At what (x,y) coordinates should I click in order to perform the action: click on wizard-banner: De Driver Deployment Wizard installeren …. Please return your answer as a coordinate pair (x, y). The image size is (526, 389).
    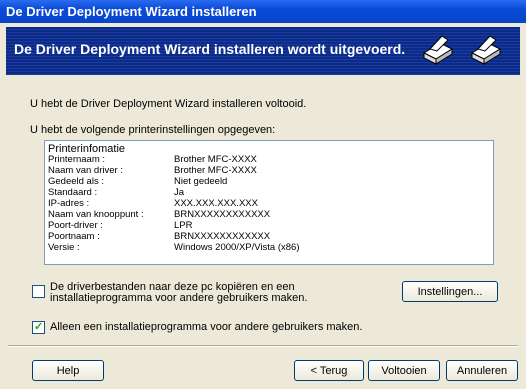
    Looking at the image, I should click on (263, 51).